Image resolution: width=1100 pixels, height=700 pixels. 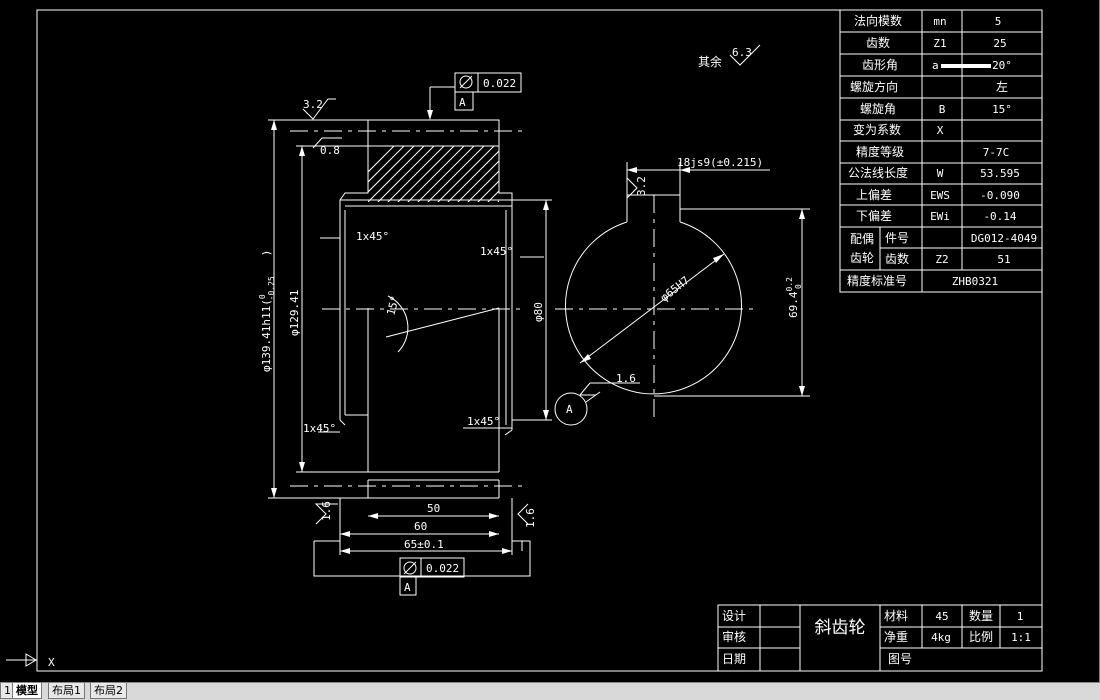 I want to click on alpha-symbol: a, so click(x=935, y=65).